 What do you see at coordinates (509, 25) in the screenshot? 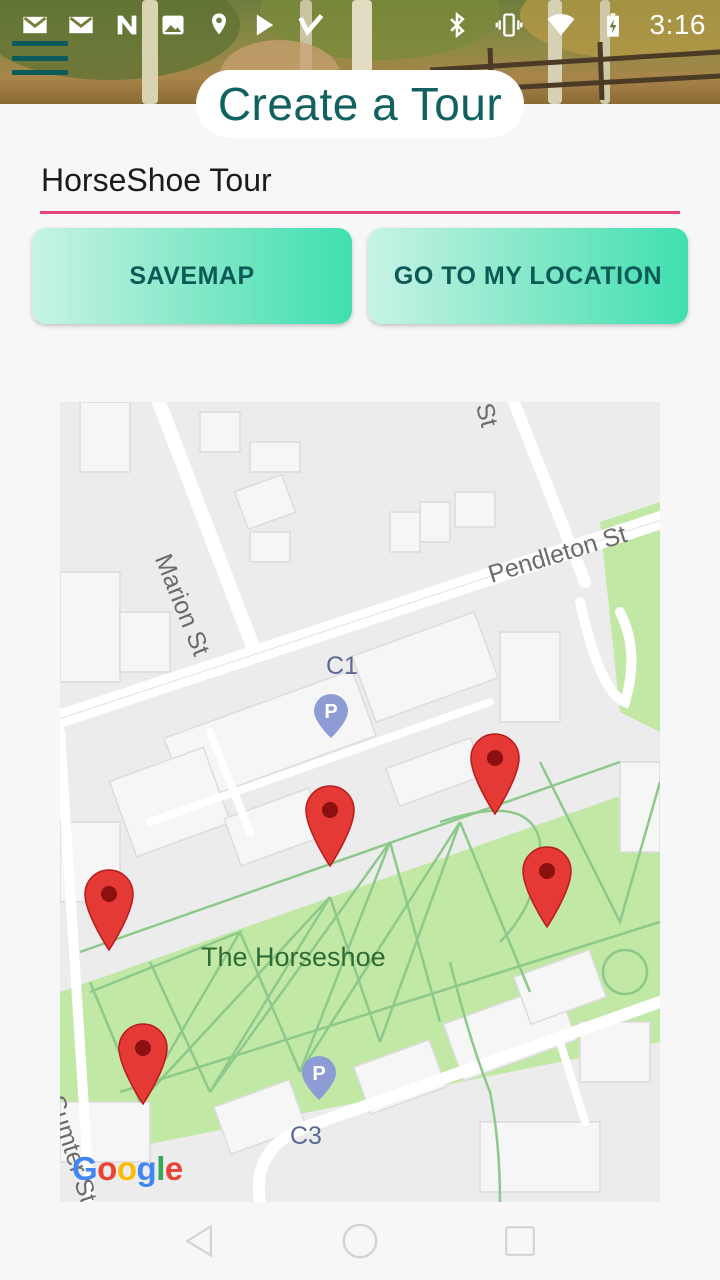
I see `vibrate-icon` at bounding box center [509, 25].